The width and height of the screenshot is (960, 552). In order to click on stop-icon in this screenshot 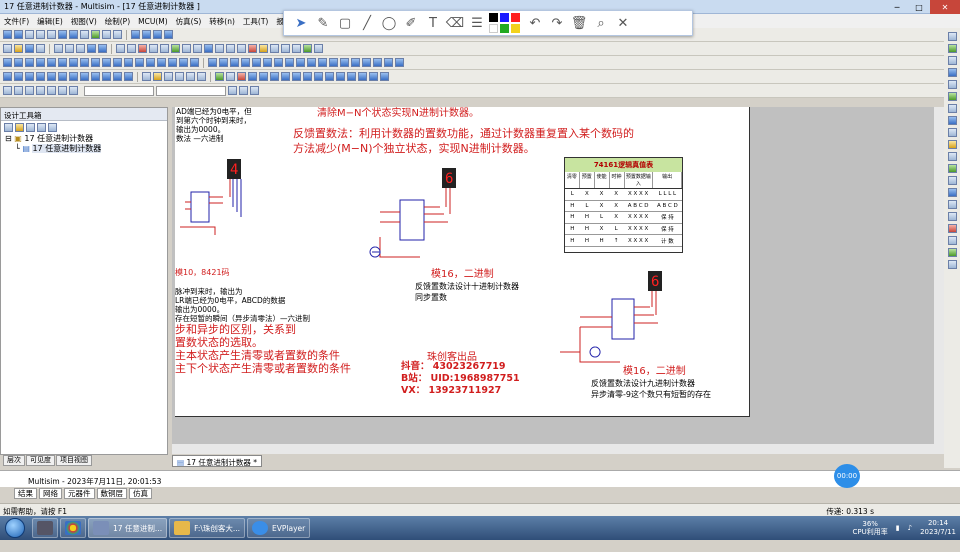, I will do `click(241, 76)`.